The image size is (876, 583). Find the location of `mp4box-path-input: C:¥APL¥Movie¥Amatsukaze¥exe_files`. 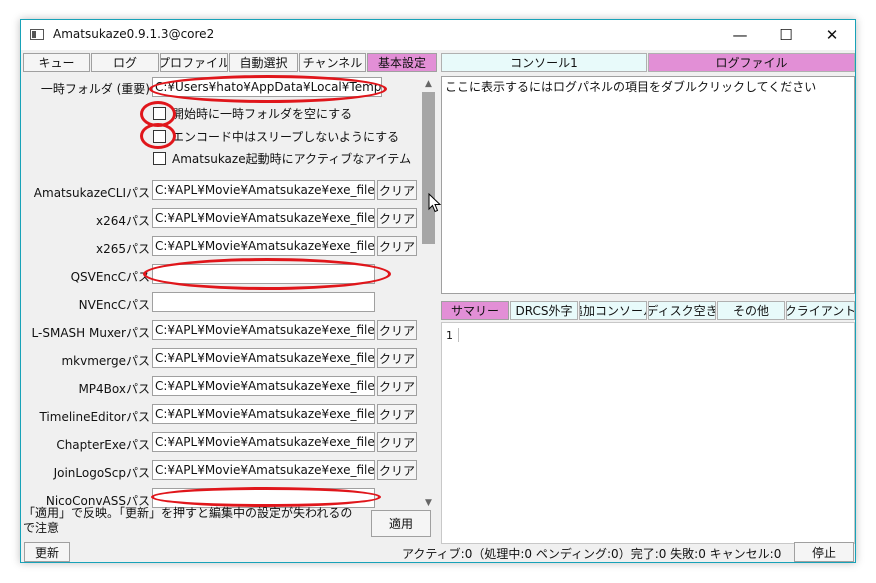

mp4box-path-input: C:¥APL¥Movie¥Amatsukaze¥exe_files is located at coordinates (263, 386).